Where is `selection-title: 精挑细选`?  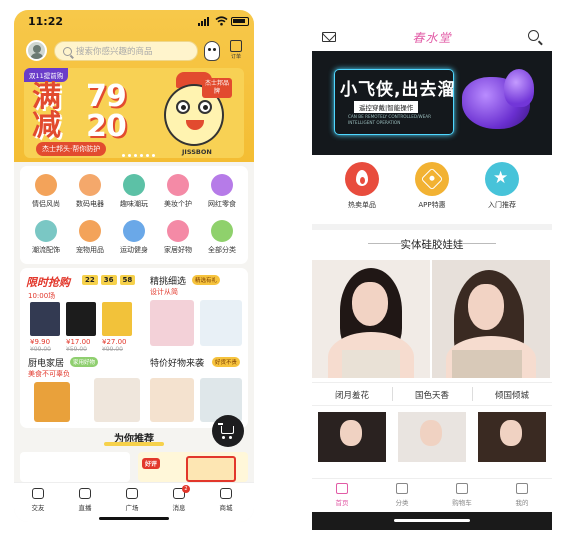 selection-title: 精挑细选 is located at coordinates (168, 280).